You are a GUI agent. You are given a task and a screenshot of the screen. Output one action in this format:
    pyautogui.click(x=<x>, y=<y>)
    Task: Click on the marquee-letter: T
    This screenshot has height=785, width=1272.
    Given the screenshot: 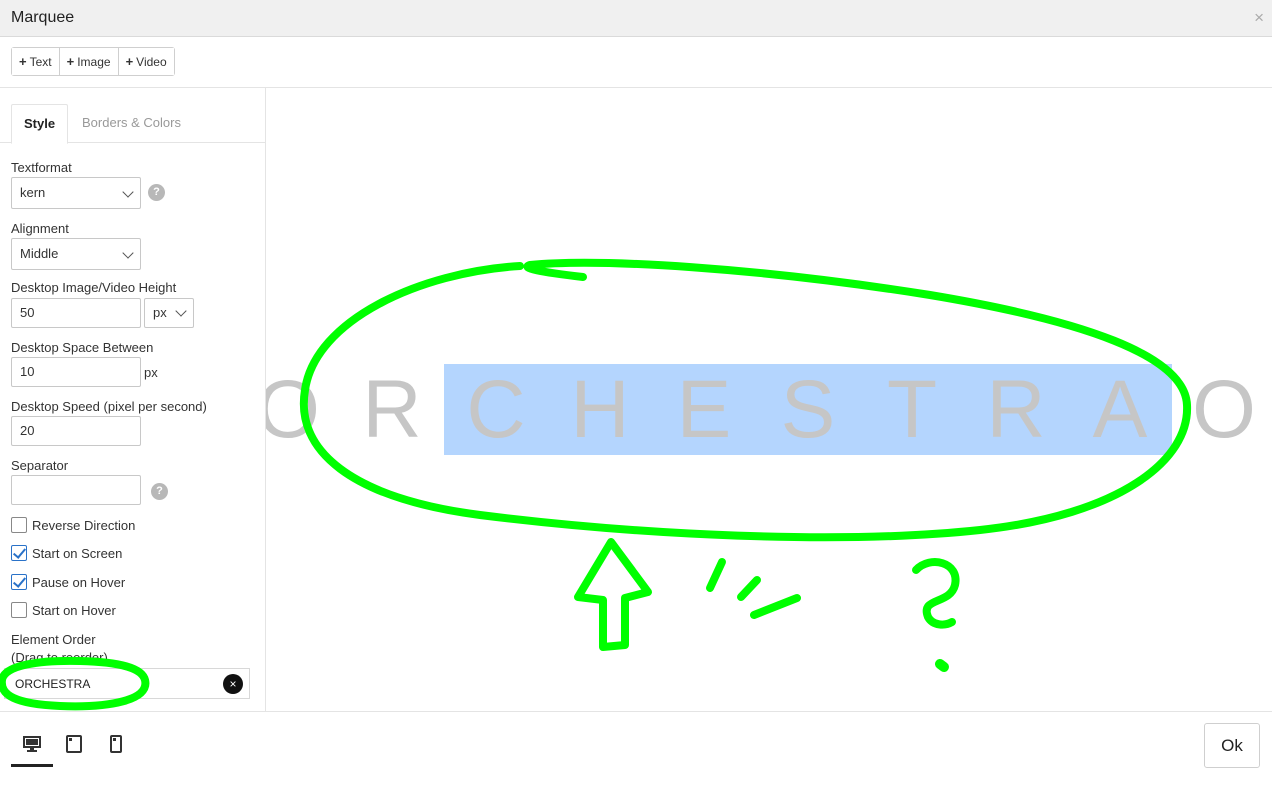 What is the action you would take?
    pyautogui.click(x=912, y=409)
    